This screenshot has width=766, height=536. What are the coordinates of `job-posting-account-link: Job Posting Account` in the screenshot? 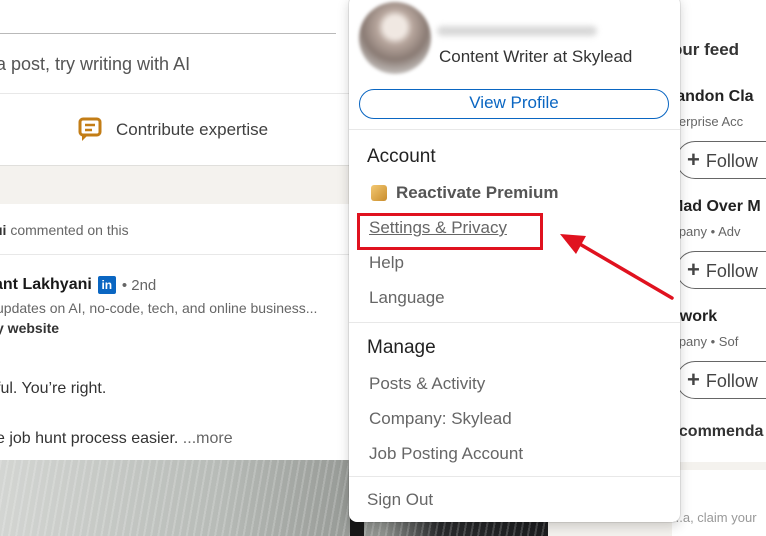 It's located at (446, 454).